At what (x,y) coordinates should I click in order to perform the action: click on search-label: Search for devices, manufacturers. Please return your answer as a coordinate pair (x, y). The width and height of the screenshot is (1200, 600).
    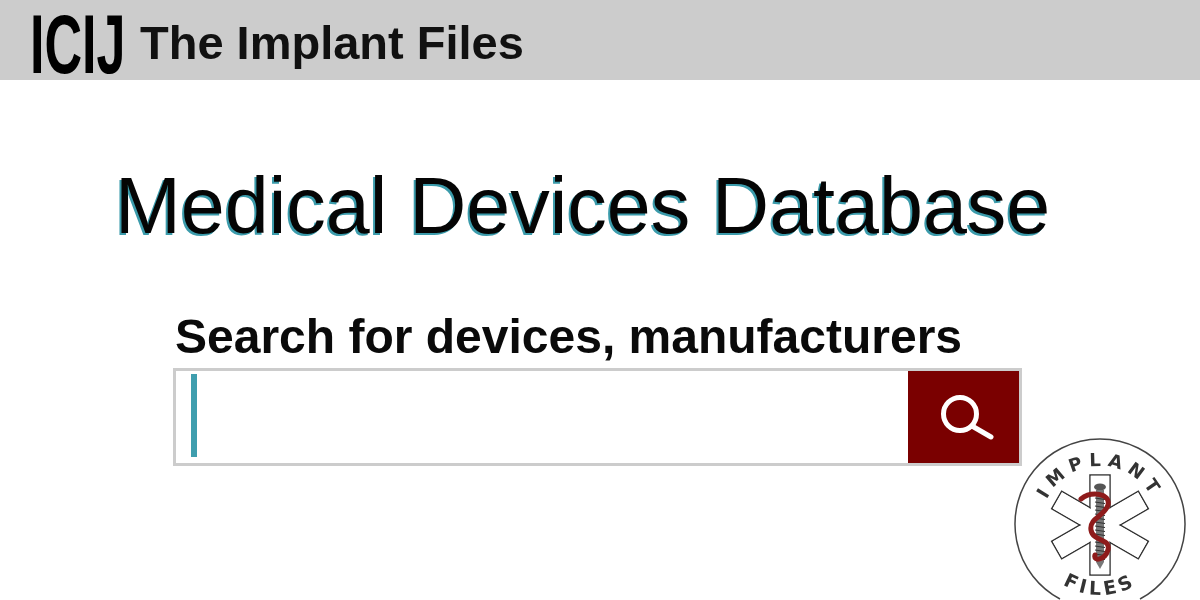
    Looking at the image, I should click on (568, 337).